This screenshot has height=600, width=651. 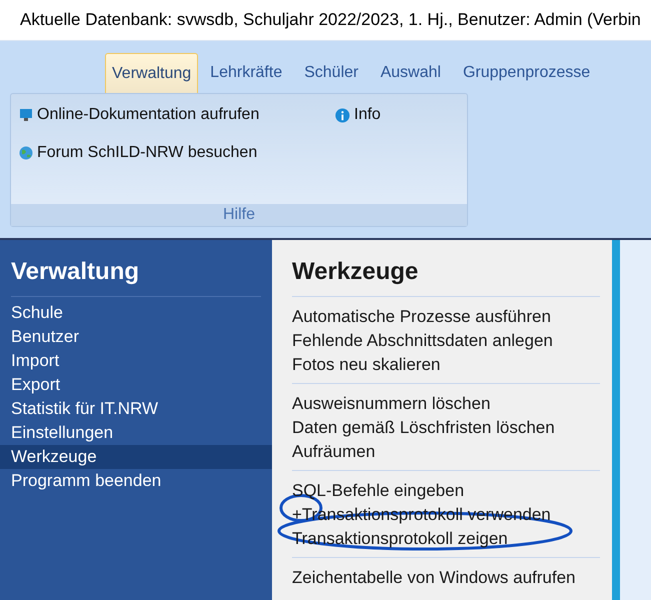 What do you see at coordinates (423, 427) in the screenshot?
I see `tool-link: Daten gemäß Löschfristen löschen` at bounding box center [423, 427].